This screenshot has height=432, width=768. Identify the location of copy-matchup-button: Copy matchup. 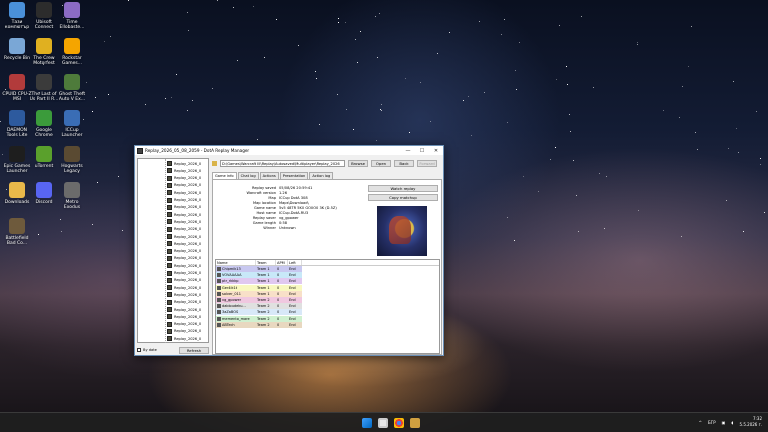
(403, 197).